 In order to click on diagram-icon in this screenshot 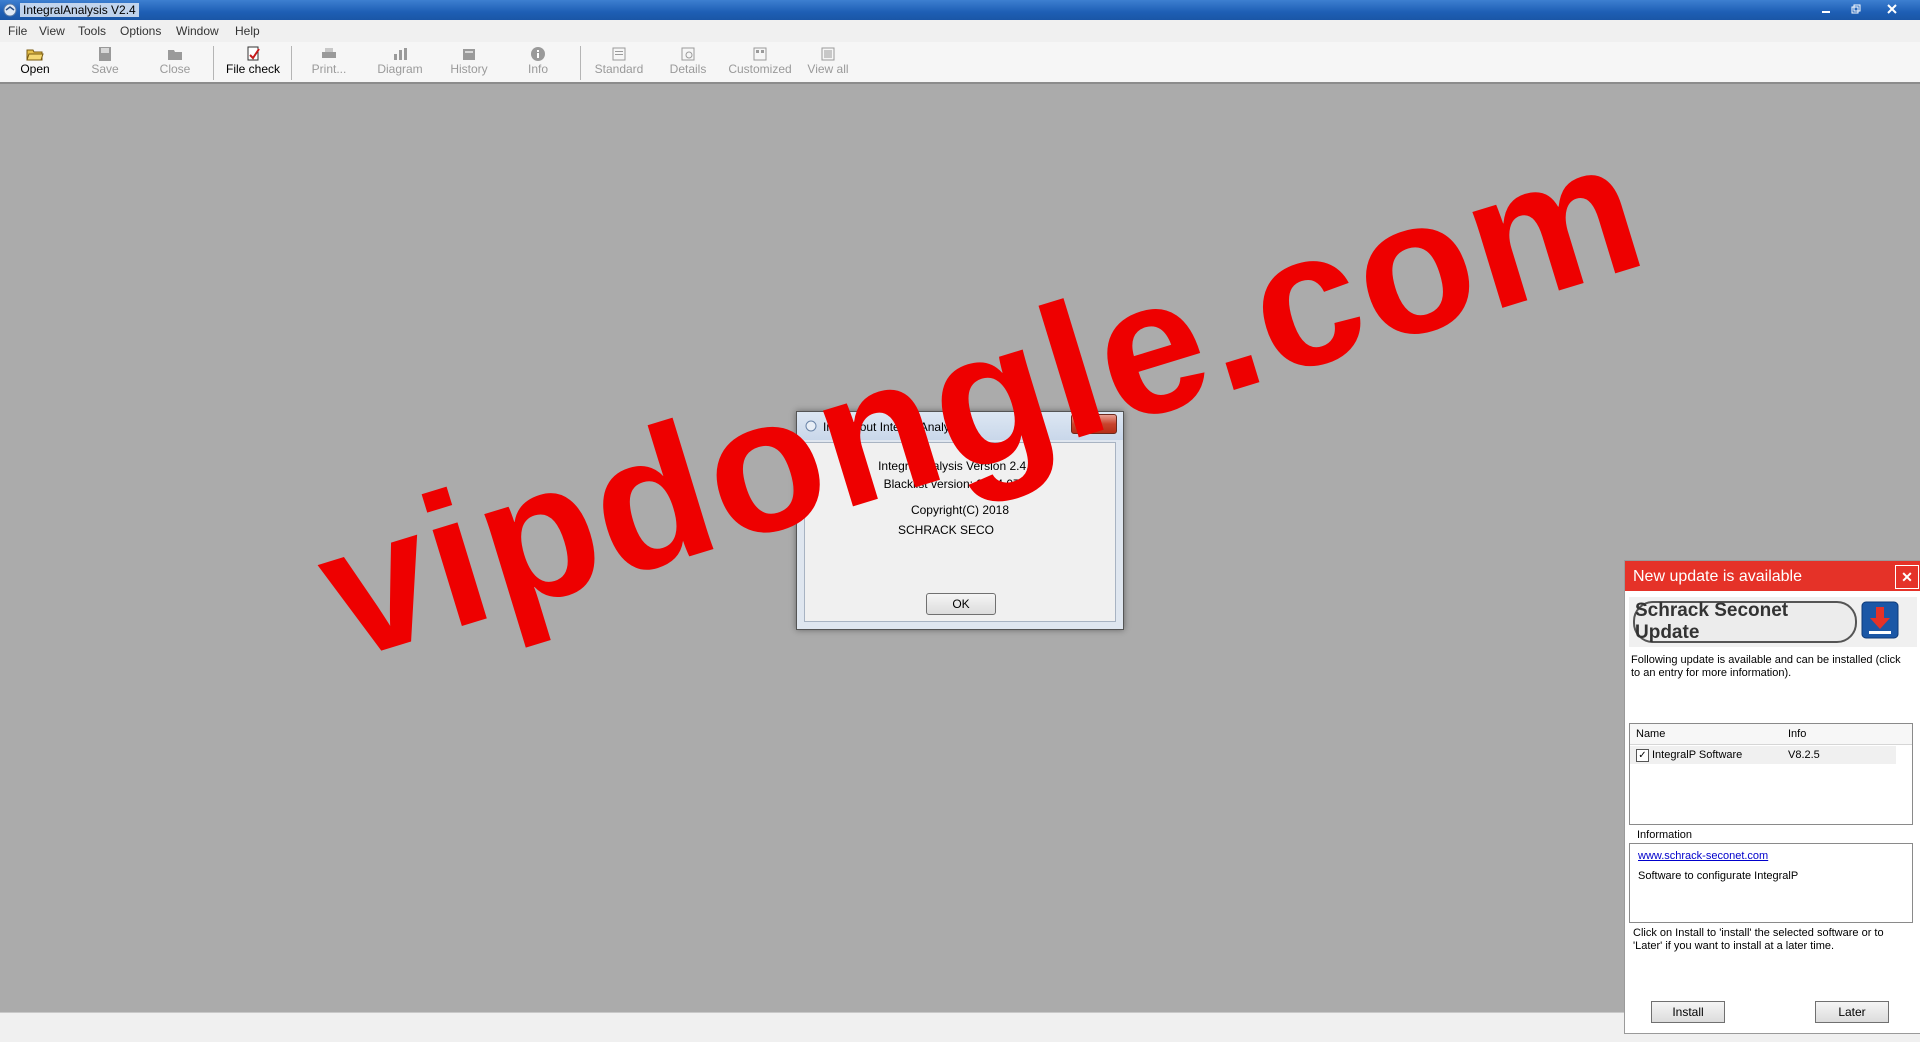, I will do `click(400, 54)`.